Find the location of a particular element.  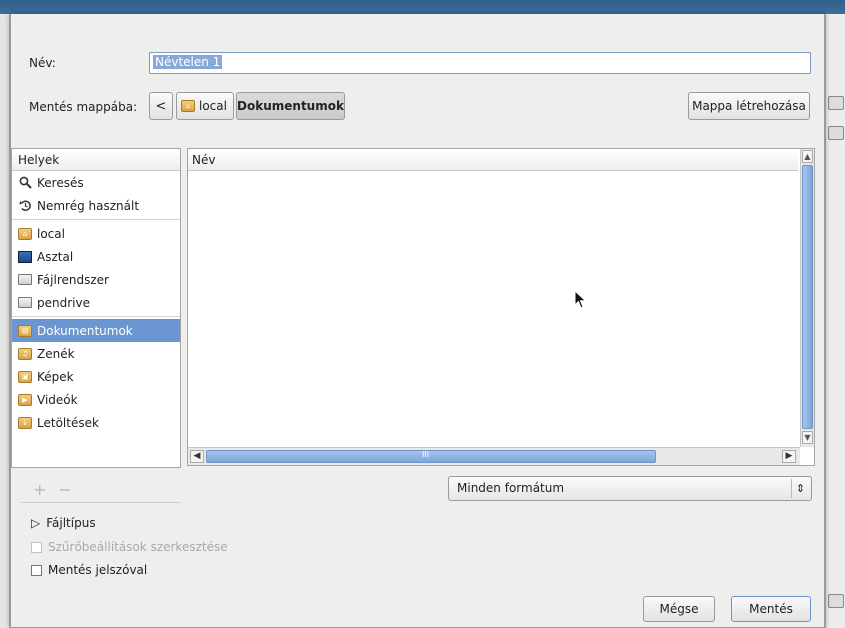

music-folder-icon: ♫ is located at coordinates (25, 353).